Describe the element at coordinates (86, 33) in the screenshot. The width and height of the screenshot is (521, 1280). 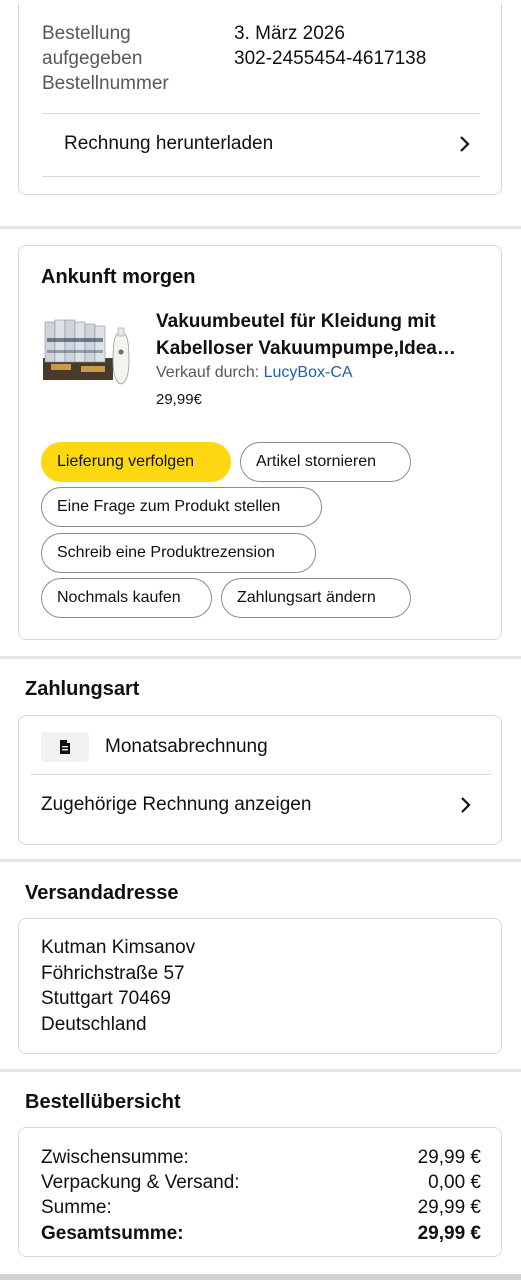
I see `order-date-label: Bestellung` at that location.